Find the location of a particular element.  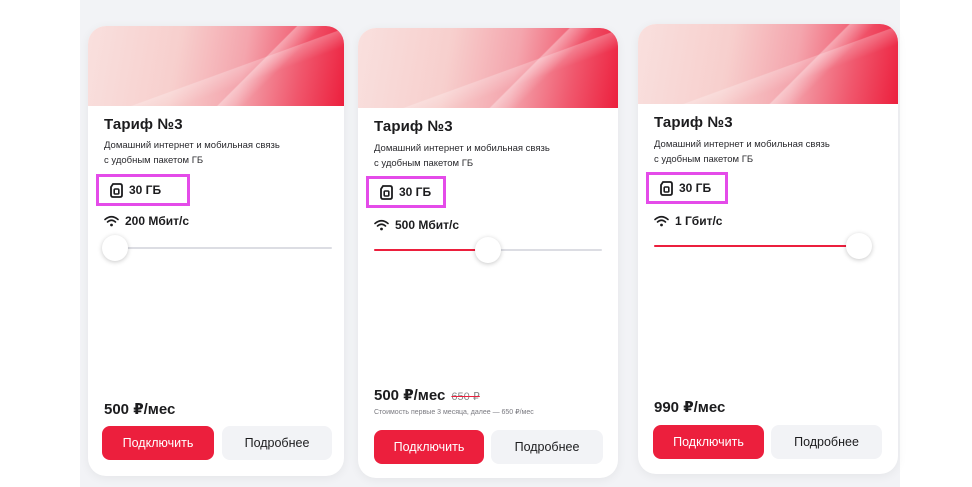

speed-label: 1 Гбит/с is located at coordinates (688, 221).